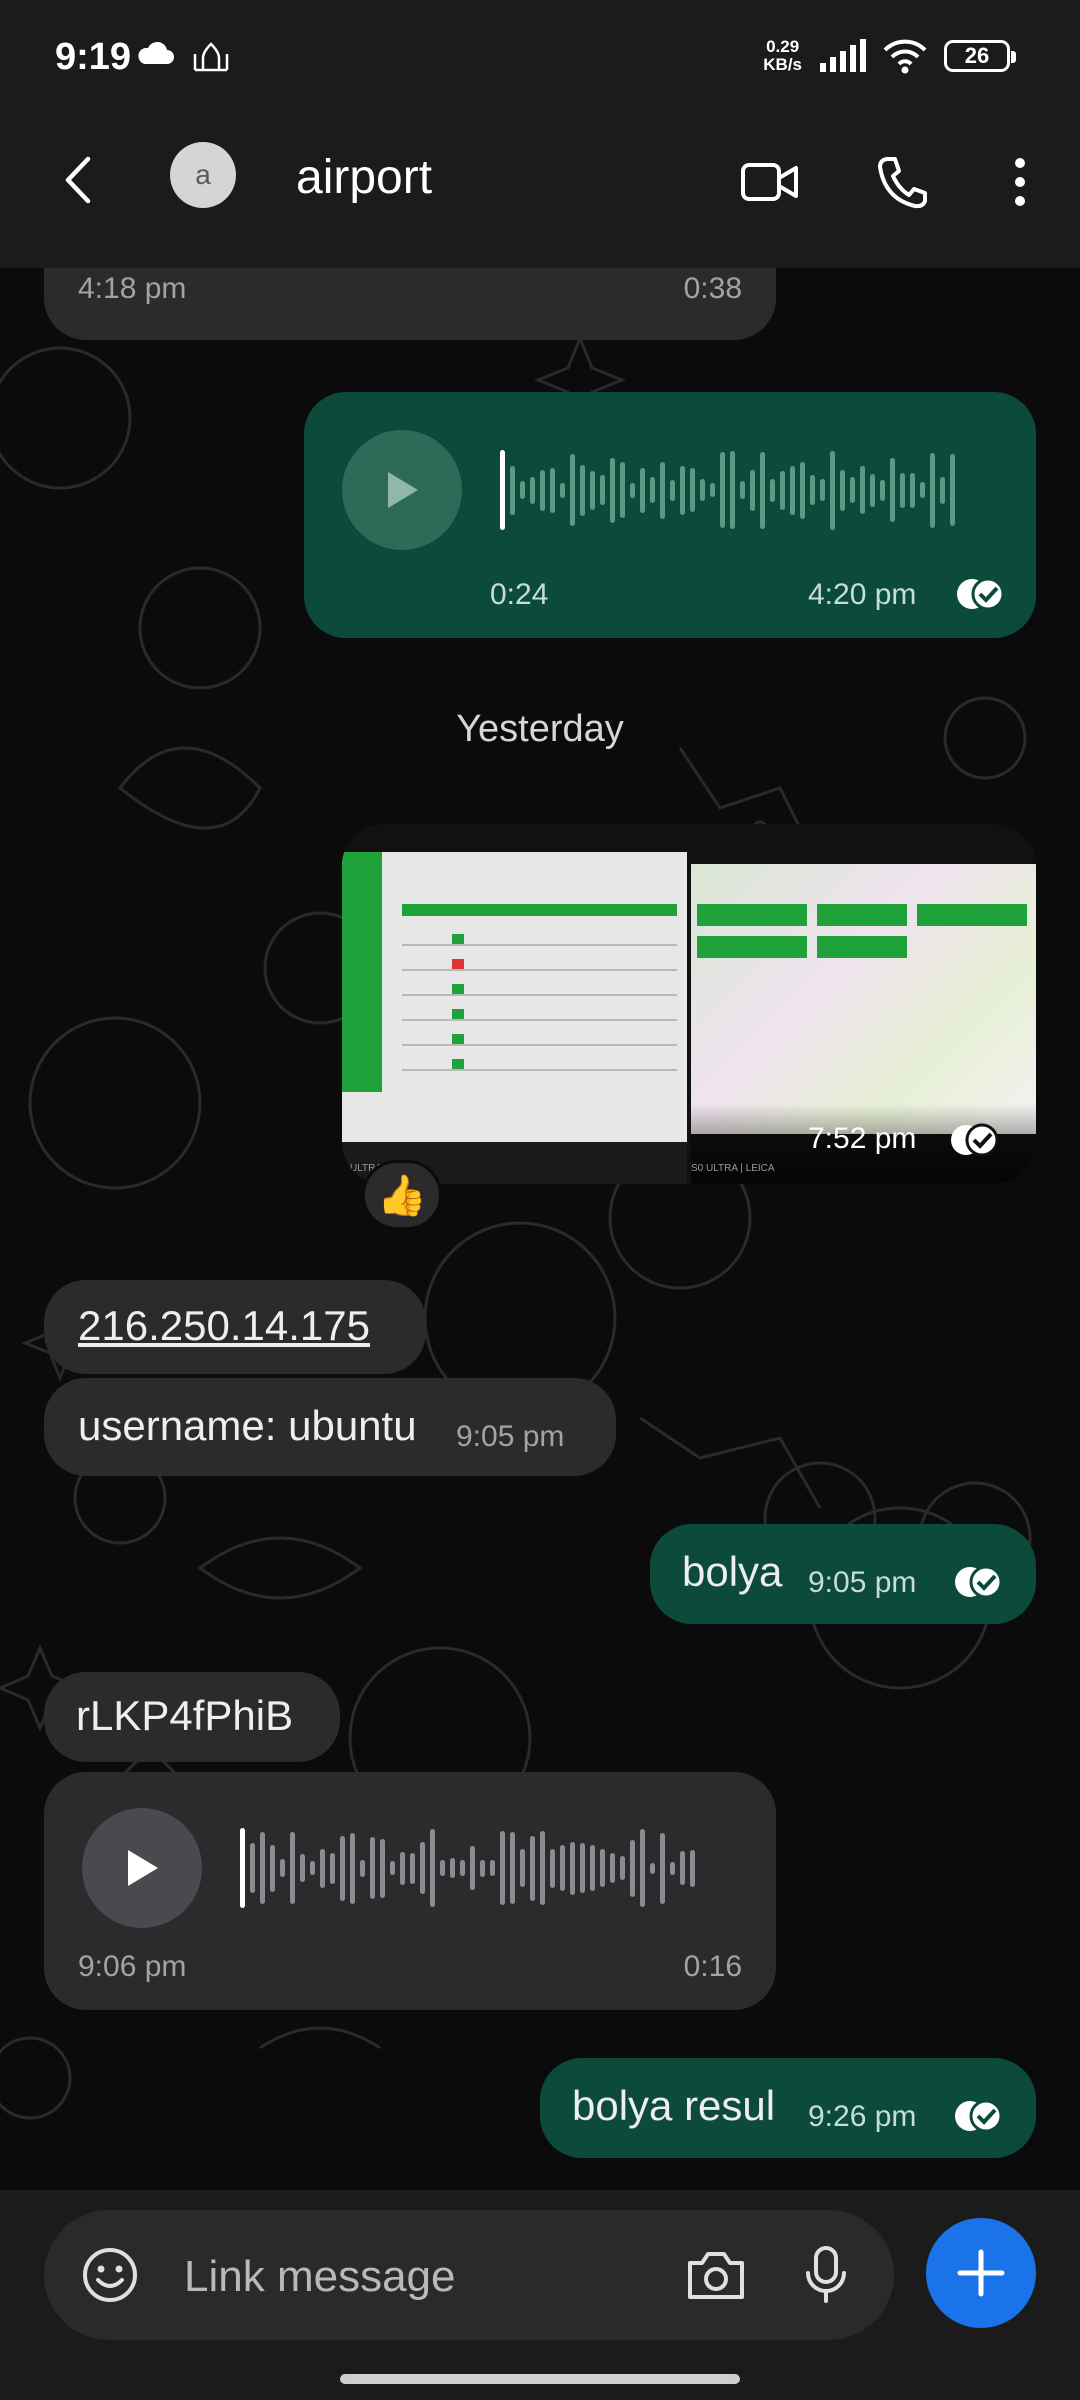  I want to click on more-options-button, so click(1020, 182).